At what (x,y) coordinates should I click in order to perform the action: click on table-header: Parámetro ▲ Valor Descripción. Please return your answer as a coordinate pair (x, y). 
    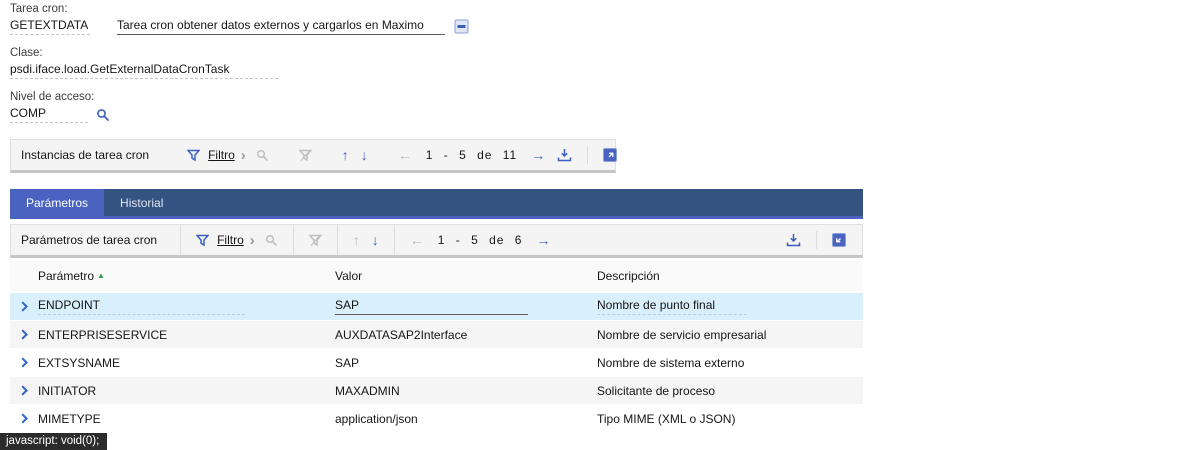
    Looking at the image, I should click on (436, 276).